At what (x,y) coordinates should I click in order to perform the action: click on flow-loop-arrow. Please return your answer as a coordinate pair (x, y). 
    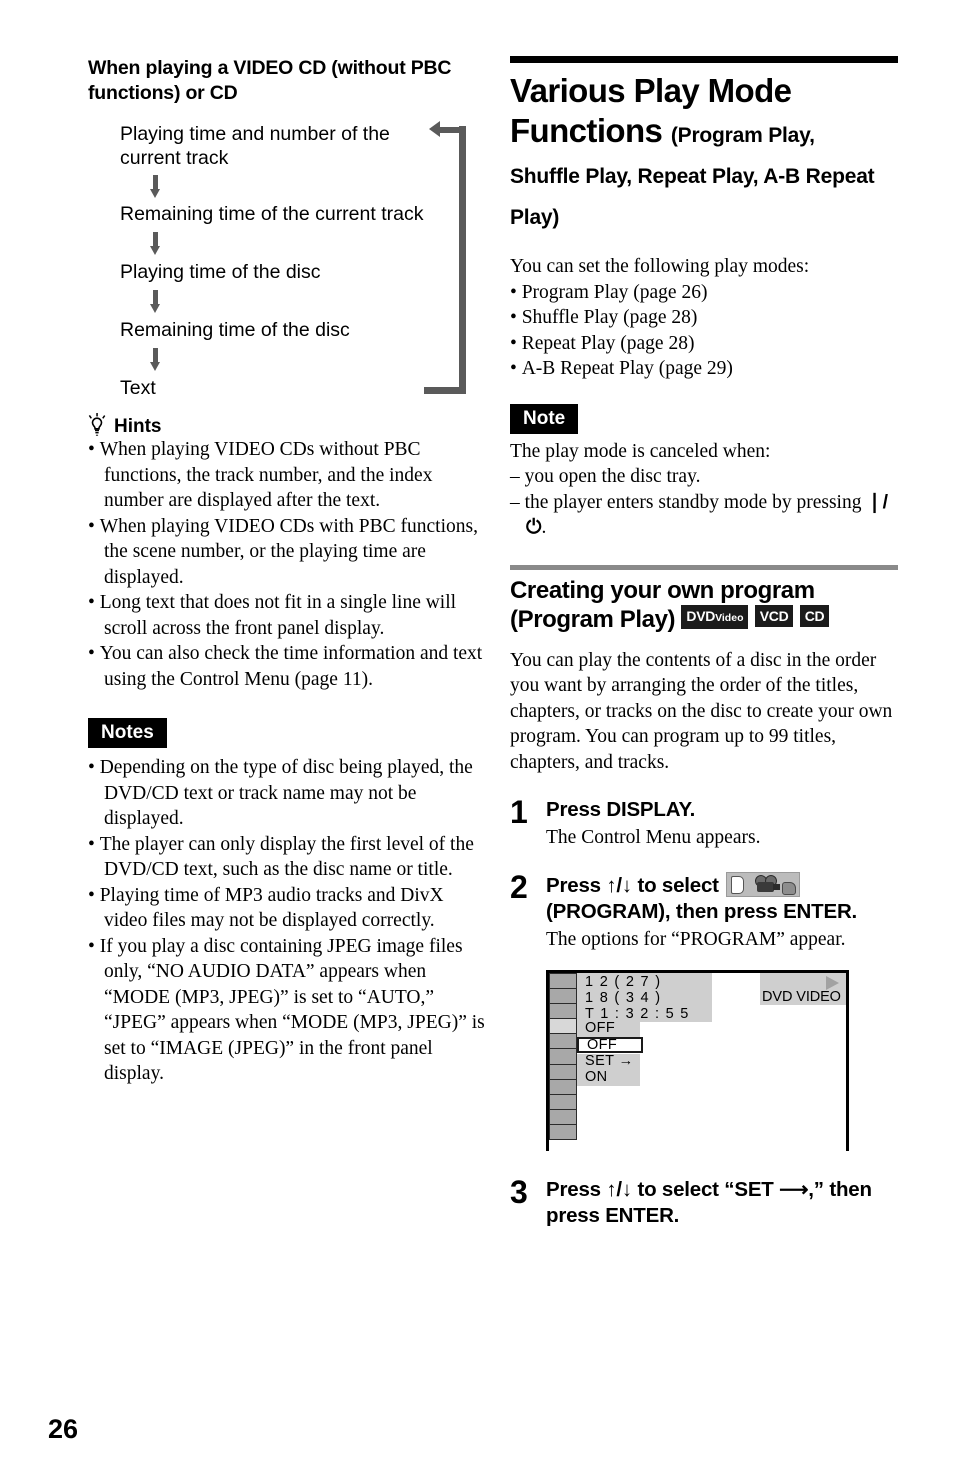
    Looking at the image, I should click on (438, 257).